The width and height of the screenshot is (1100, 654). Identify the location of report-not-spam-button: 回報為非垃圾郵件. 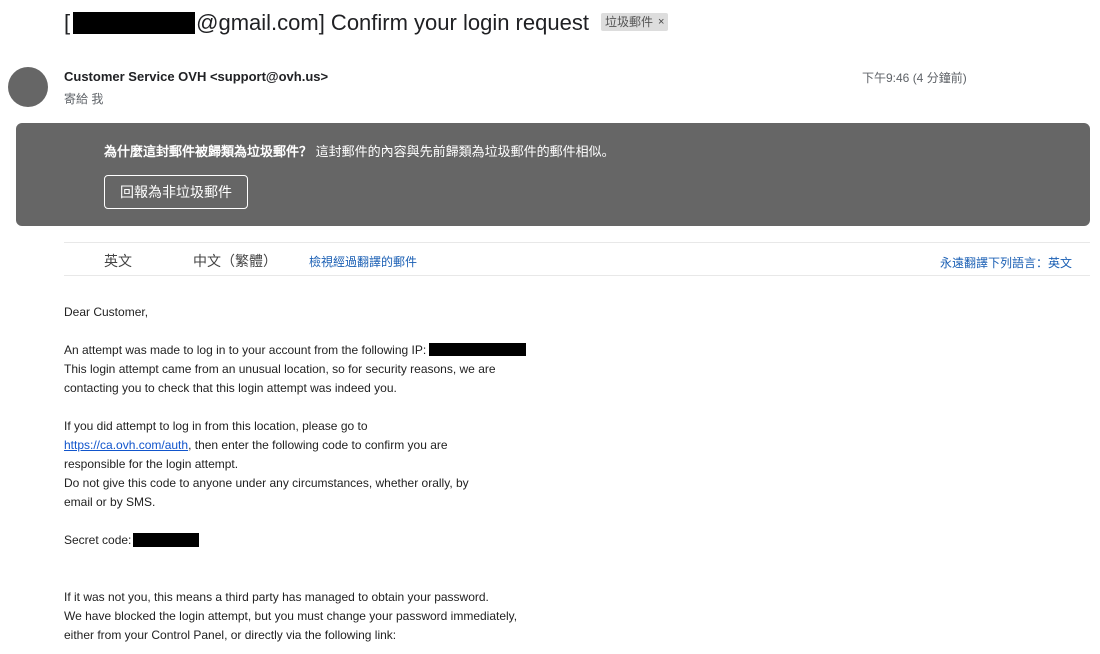
(176, 192).